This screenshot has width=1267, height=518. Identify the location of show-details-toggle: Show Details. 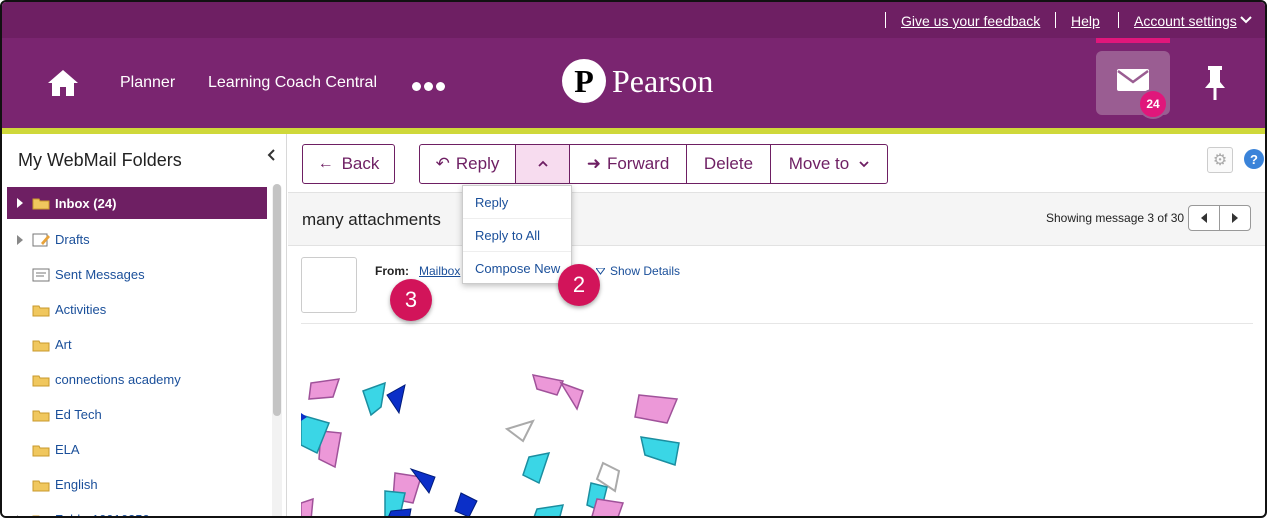
(638, 271).